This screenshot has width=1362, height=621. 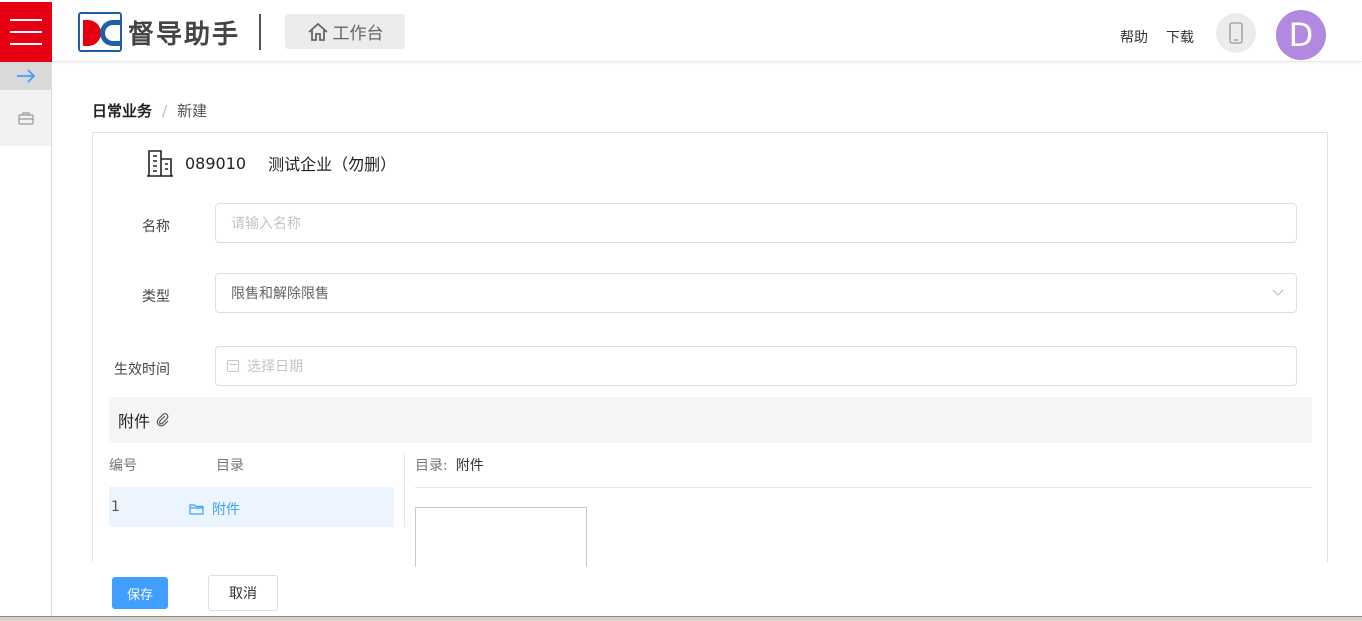 I want to click on os-taskbar, so click(x=681, y=618).